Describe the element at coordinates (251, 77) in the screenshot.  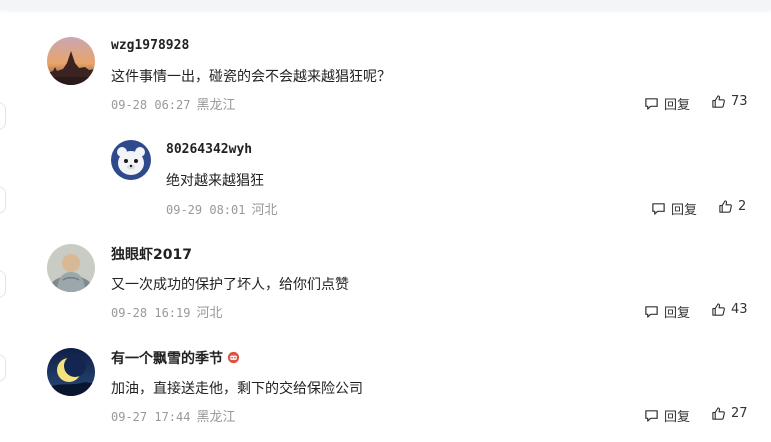
I see `comment-text: 这件事情一出，碰瓷的会不会越来越猖狂呢？` at that location.